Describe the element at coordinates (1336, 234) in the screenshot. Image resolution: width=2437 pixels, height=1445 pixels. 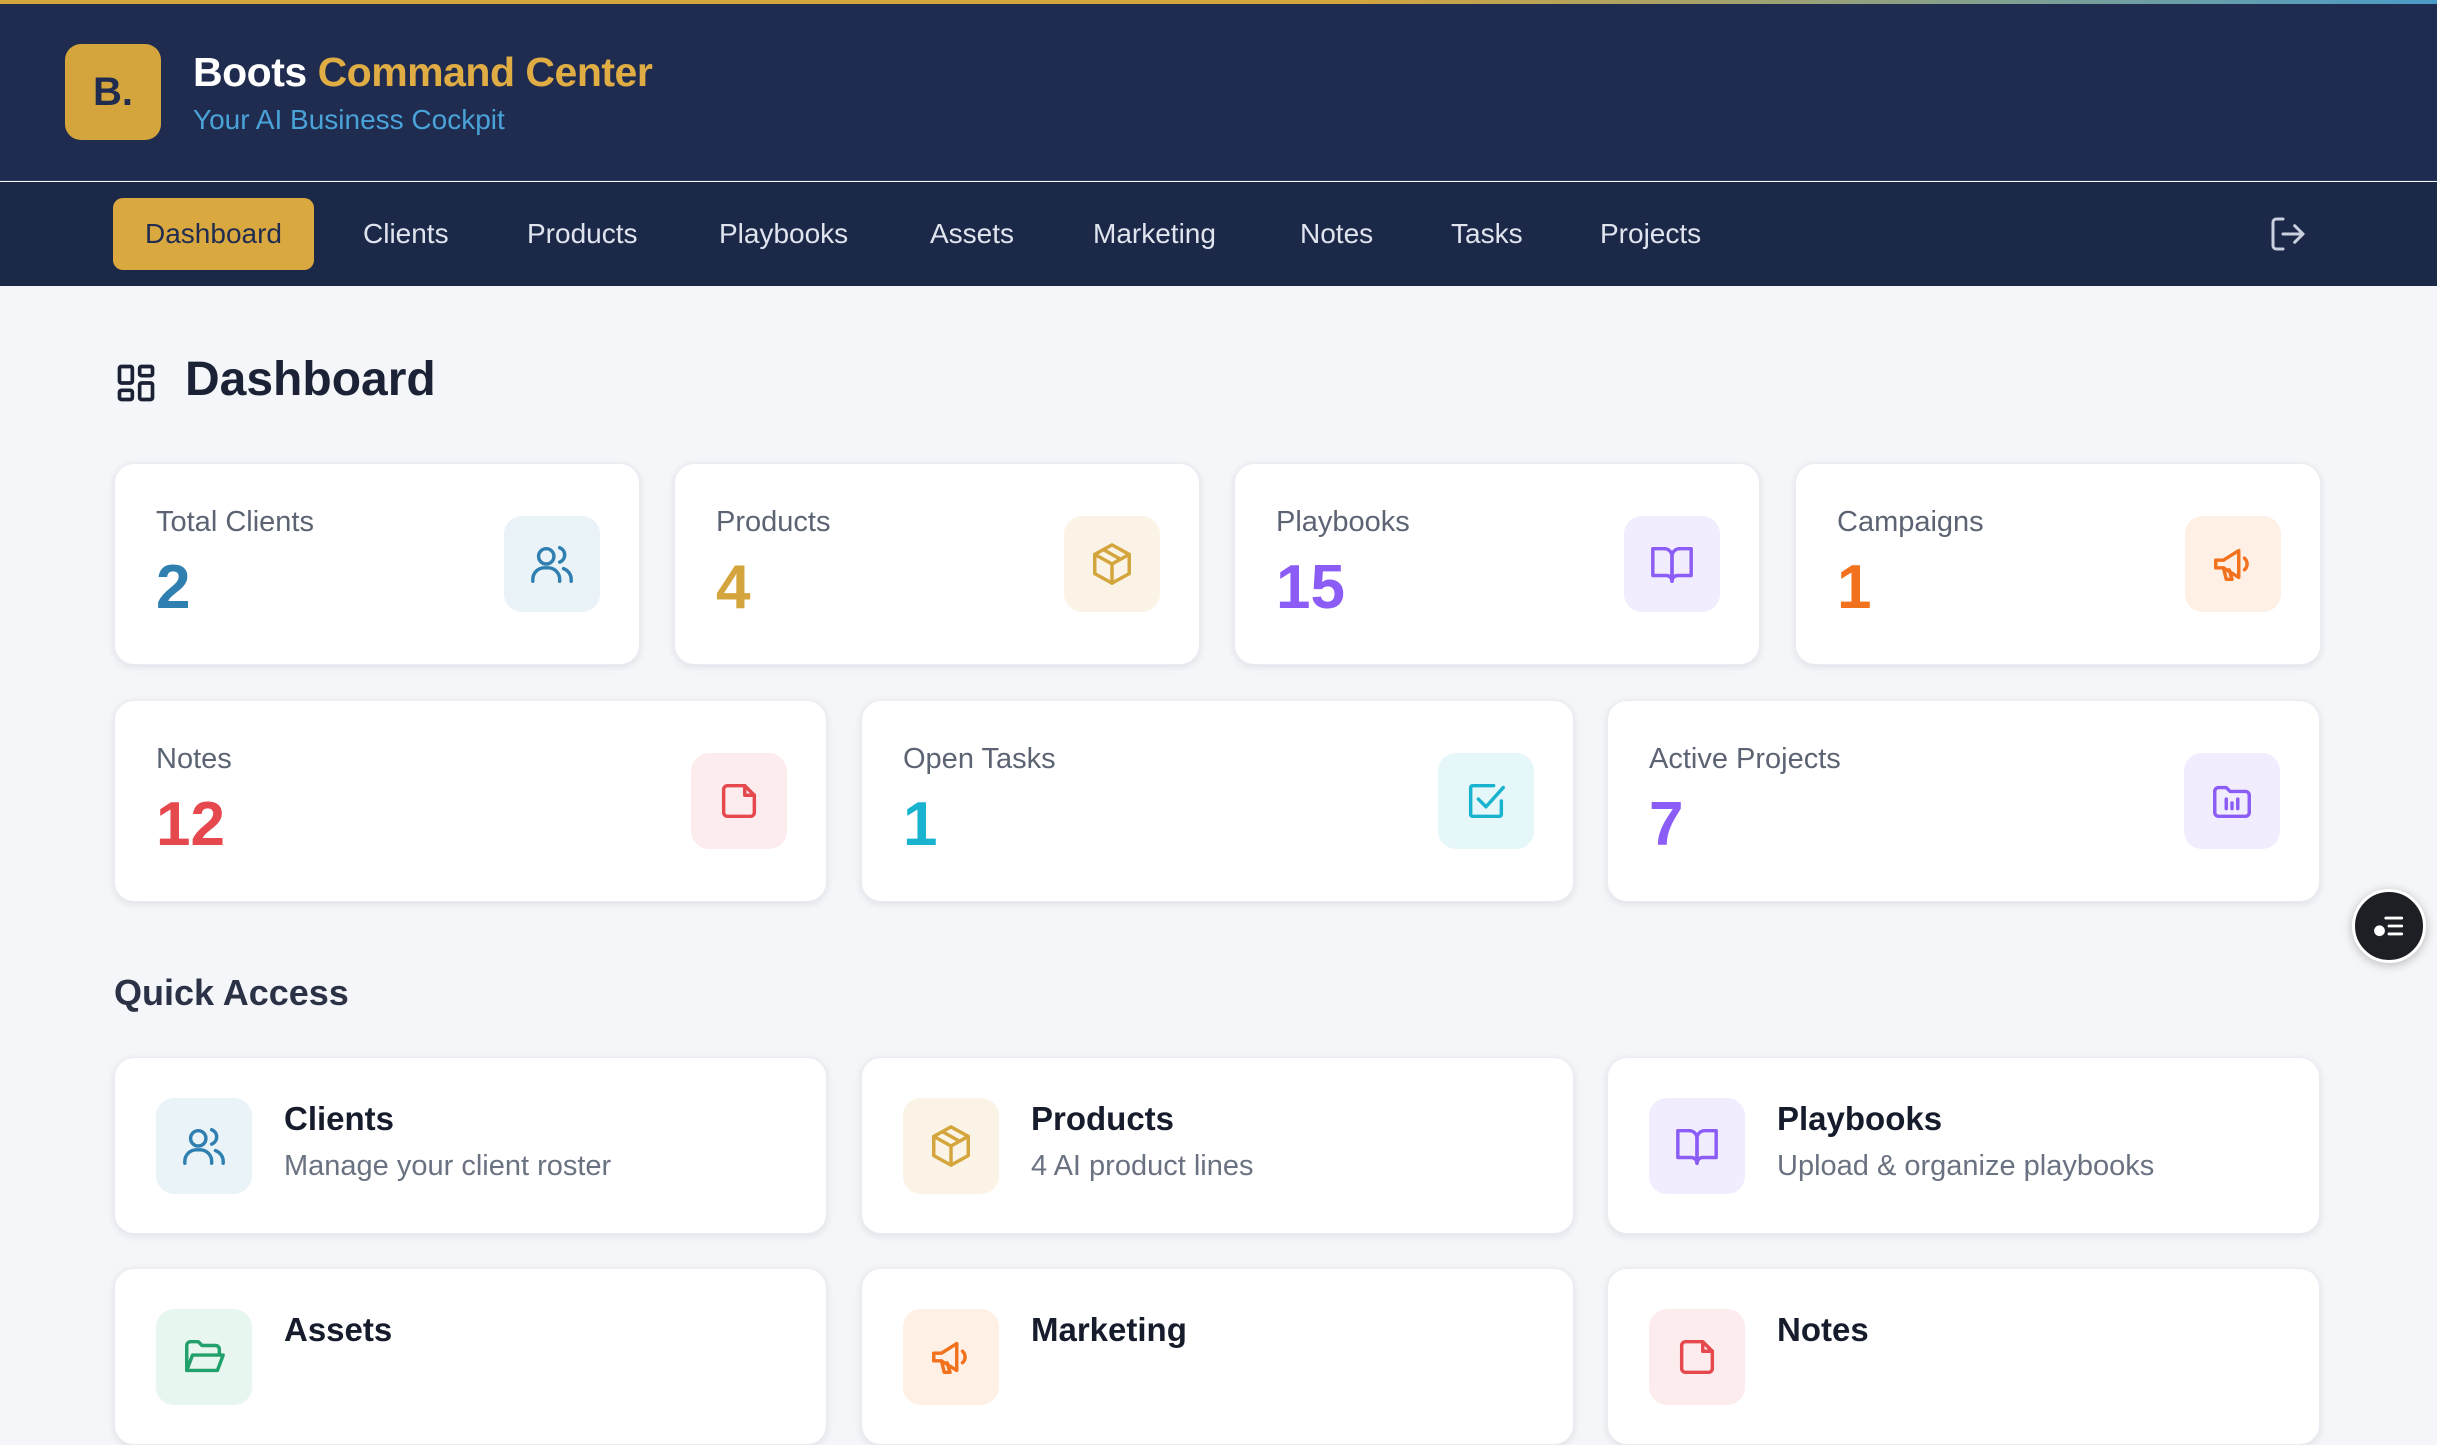
I see `nav-item-notes: Notes` at that location.